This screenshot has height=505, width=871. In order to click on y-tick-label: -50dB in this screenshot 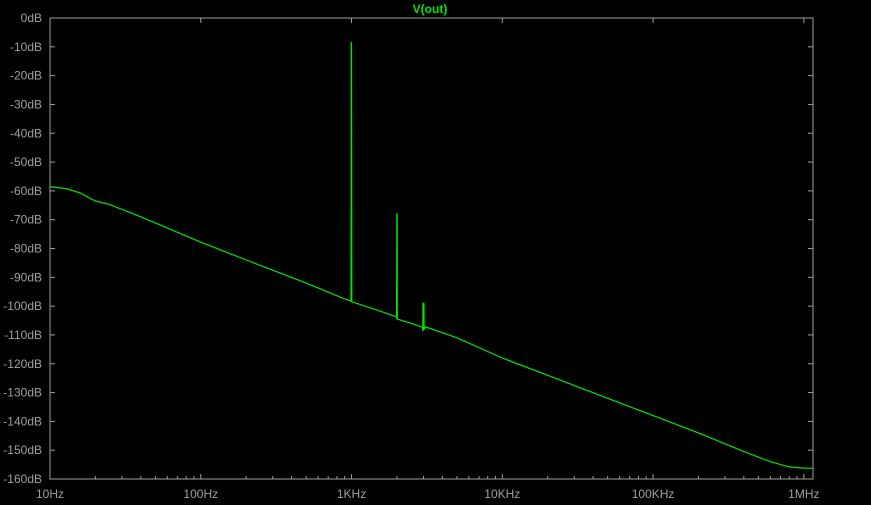, I will do `click(26, 162)`.